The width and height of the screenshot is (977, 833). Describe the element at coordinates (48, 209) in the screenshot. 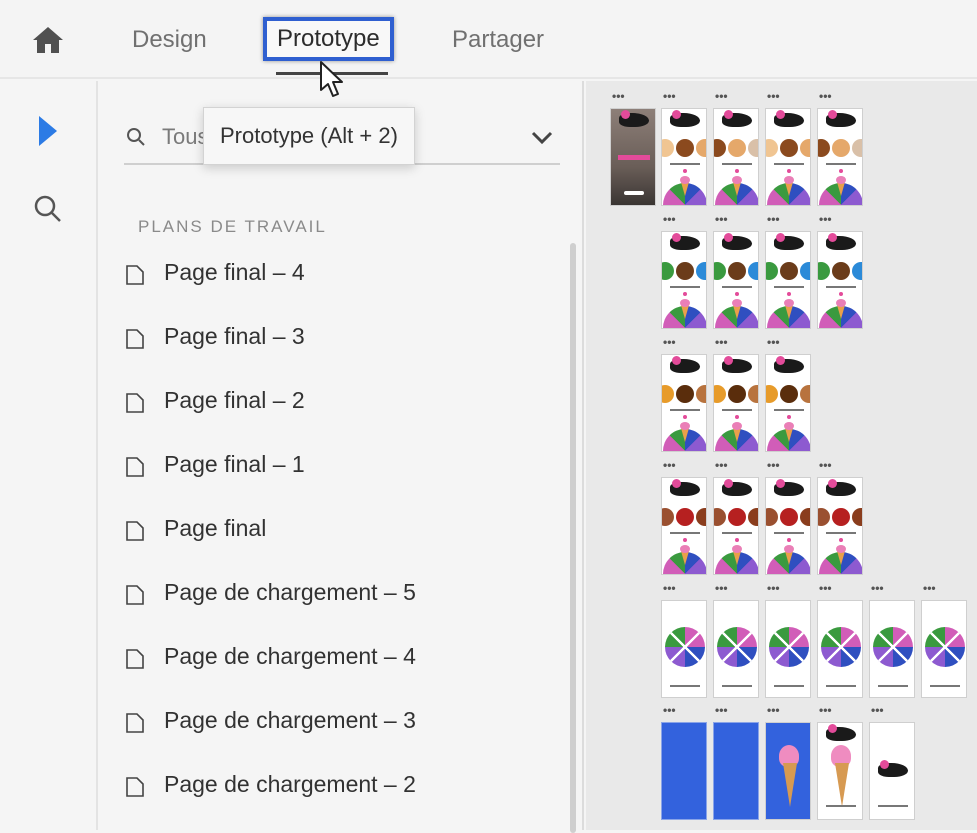

I see `search-tool-button` at that location.